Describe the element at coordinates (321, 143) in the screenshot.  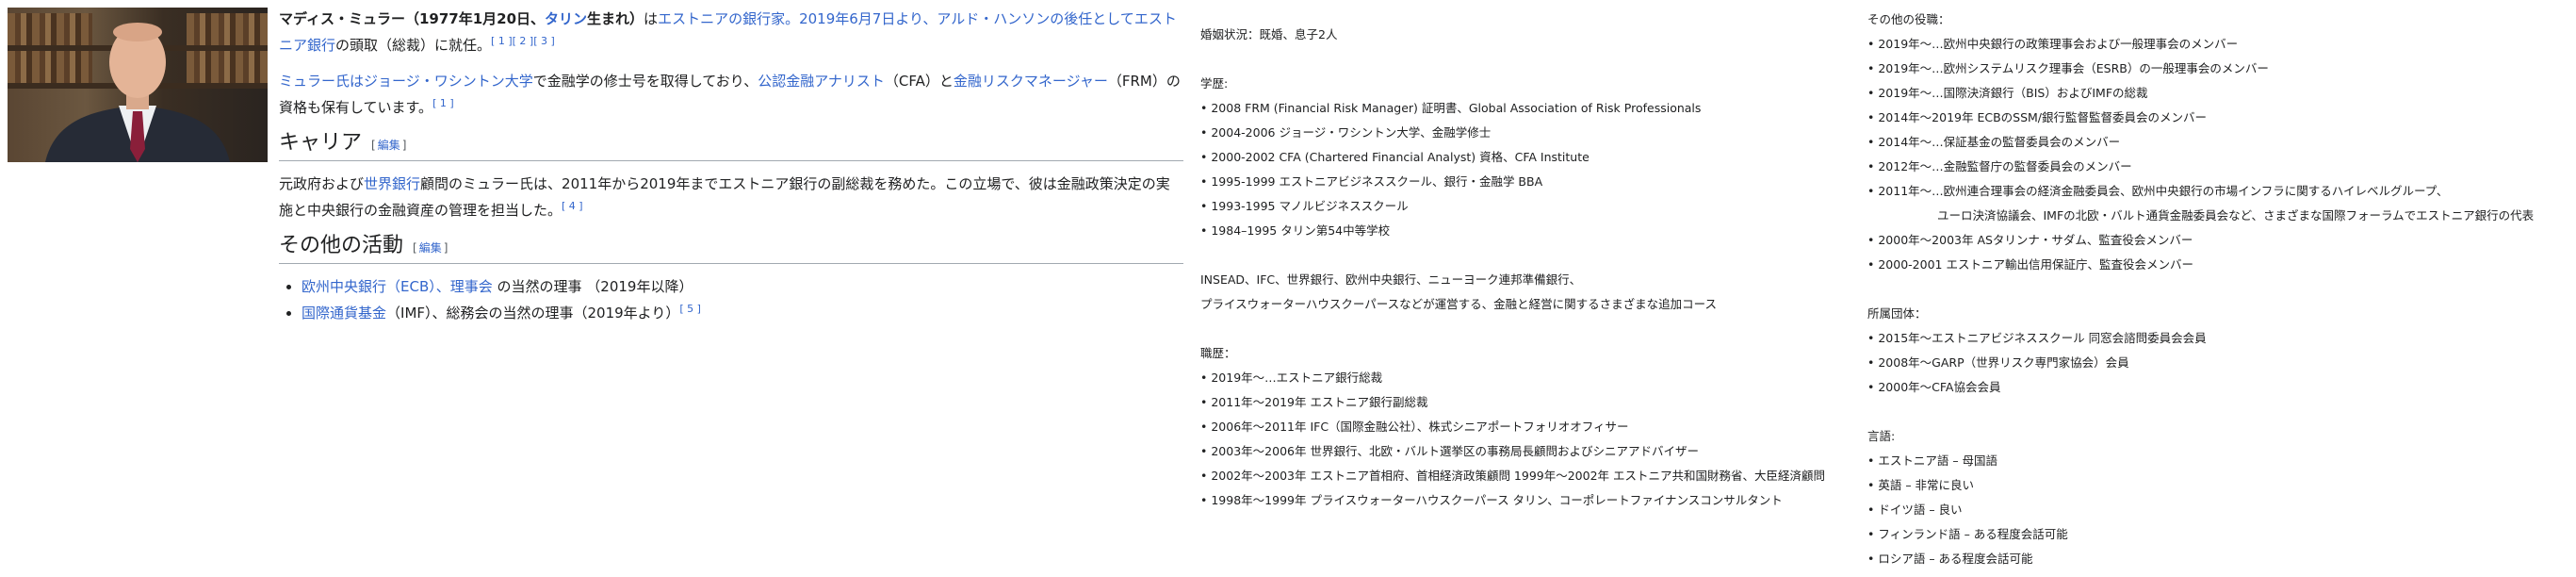
I see `career-heading-text: キャリア` at that location.